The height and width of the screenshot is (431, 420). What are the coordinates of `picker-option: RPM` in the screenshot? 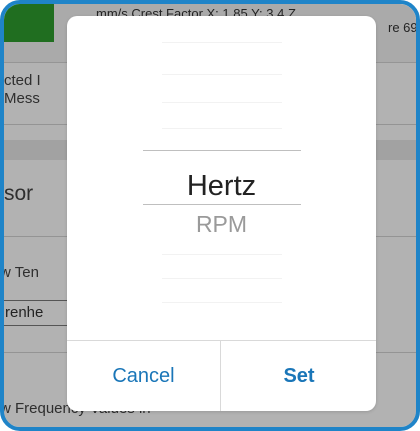 It's located at (221, 224).